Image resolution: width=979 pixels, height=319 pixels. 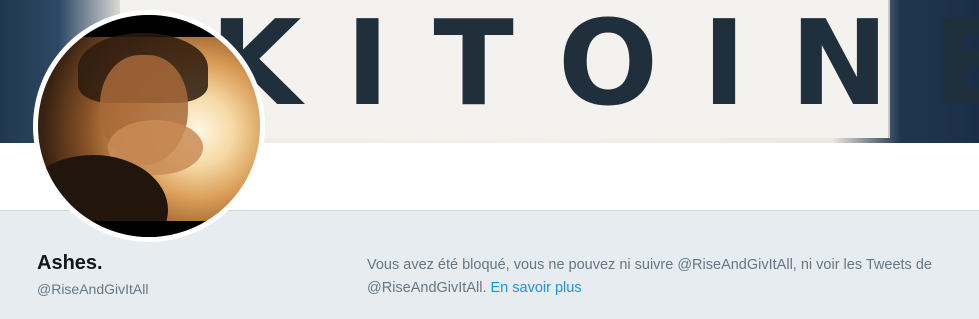 What do you see at coordinates (70, 263) in the screenshot?
I see `profile-name: Ashes.` at bounding box center [70, 263].